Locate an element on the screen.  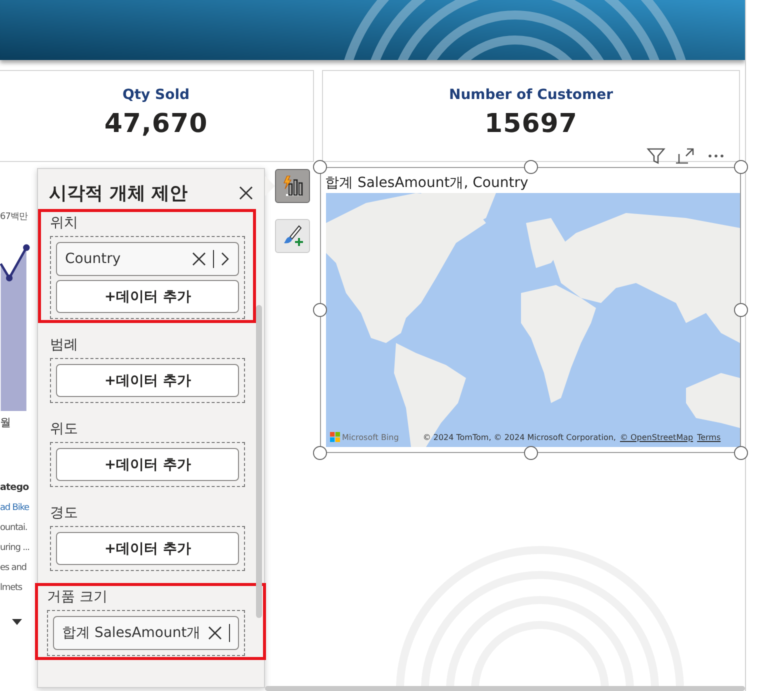
well-label: 위도 is located at coordinates (64, 429).